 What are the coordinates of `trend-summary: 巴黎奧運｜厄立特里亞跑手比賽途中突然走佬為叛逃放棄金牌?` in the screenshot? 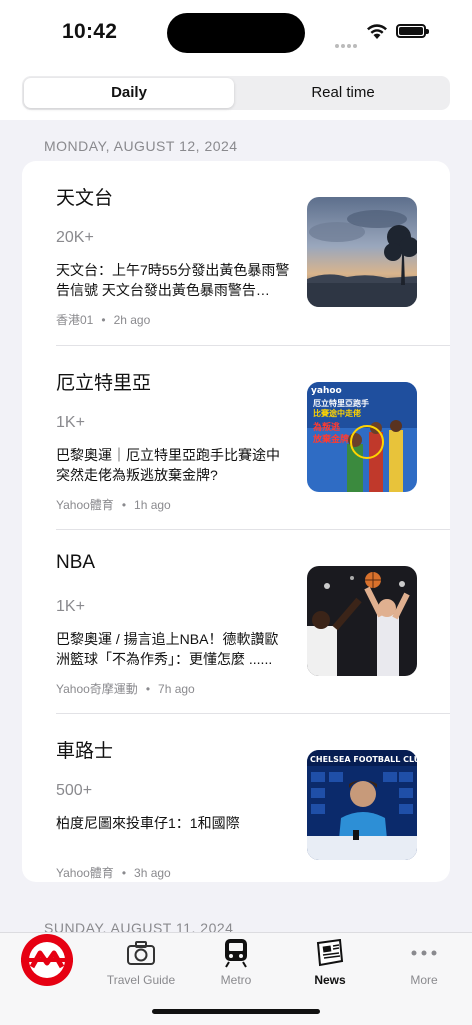 It's located at (168, 465).